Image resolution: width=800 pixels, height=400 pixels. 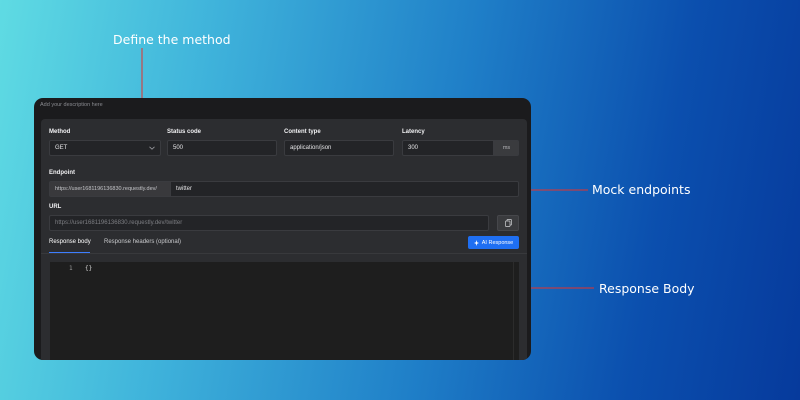 What do you see at coordinates (178, 148) in the screenshot?
I see `status-code-value: 500` at bounding box center [178, 148].